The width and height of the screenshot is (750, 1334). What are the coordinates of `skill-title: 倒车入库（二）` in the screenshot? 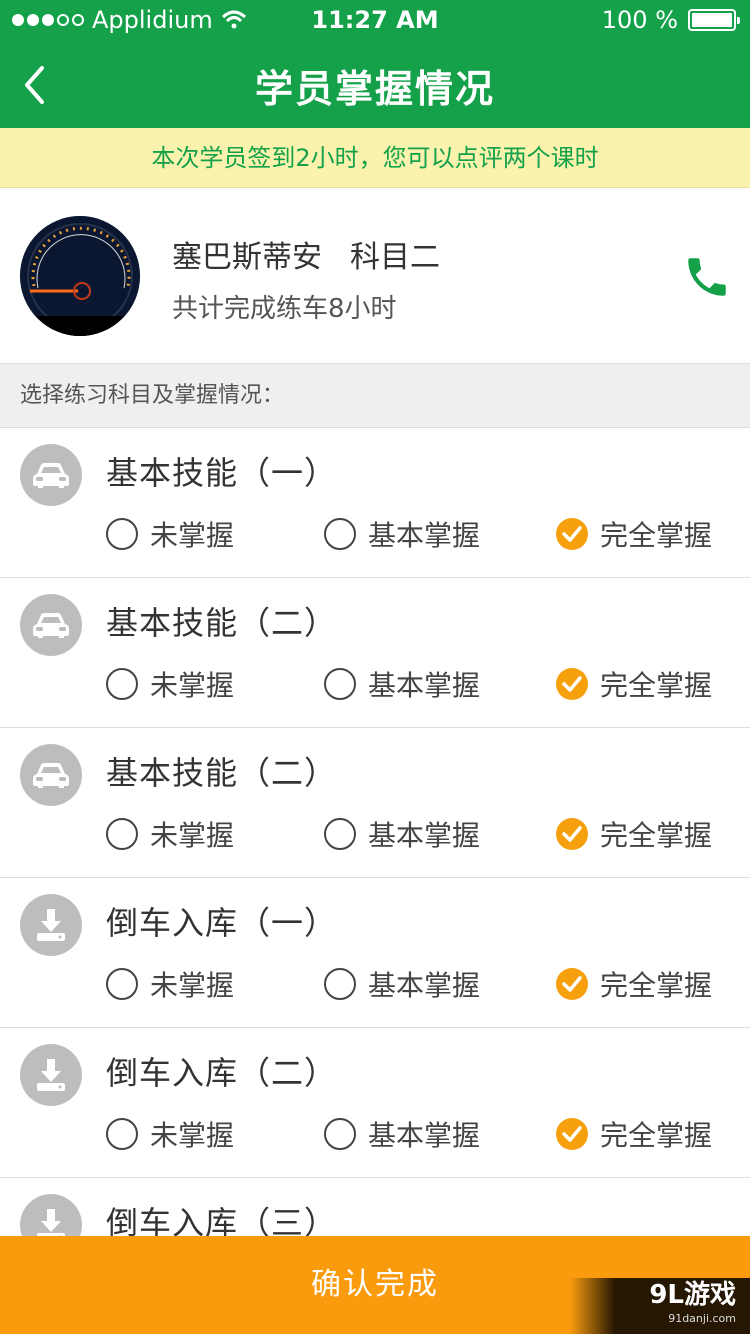 It's located at (222, 1073).